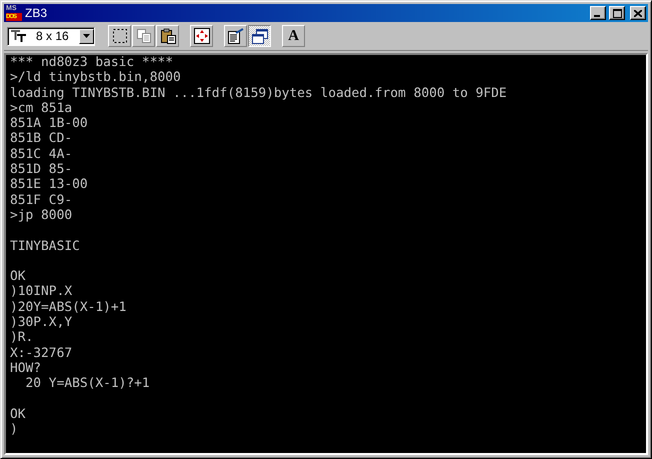  I want to click on console-line: 20 Y=ABS(X-1)?+1, so click(87, 384).